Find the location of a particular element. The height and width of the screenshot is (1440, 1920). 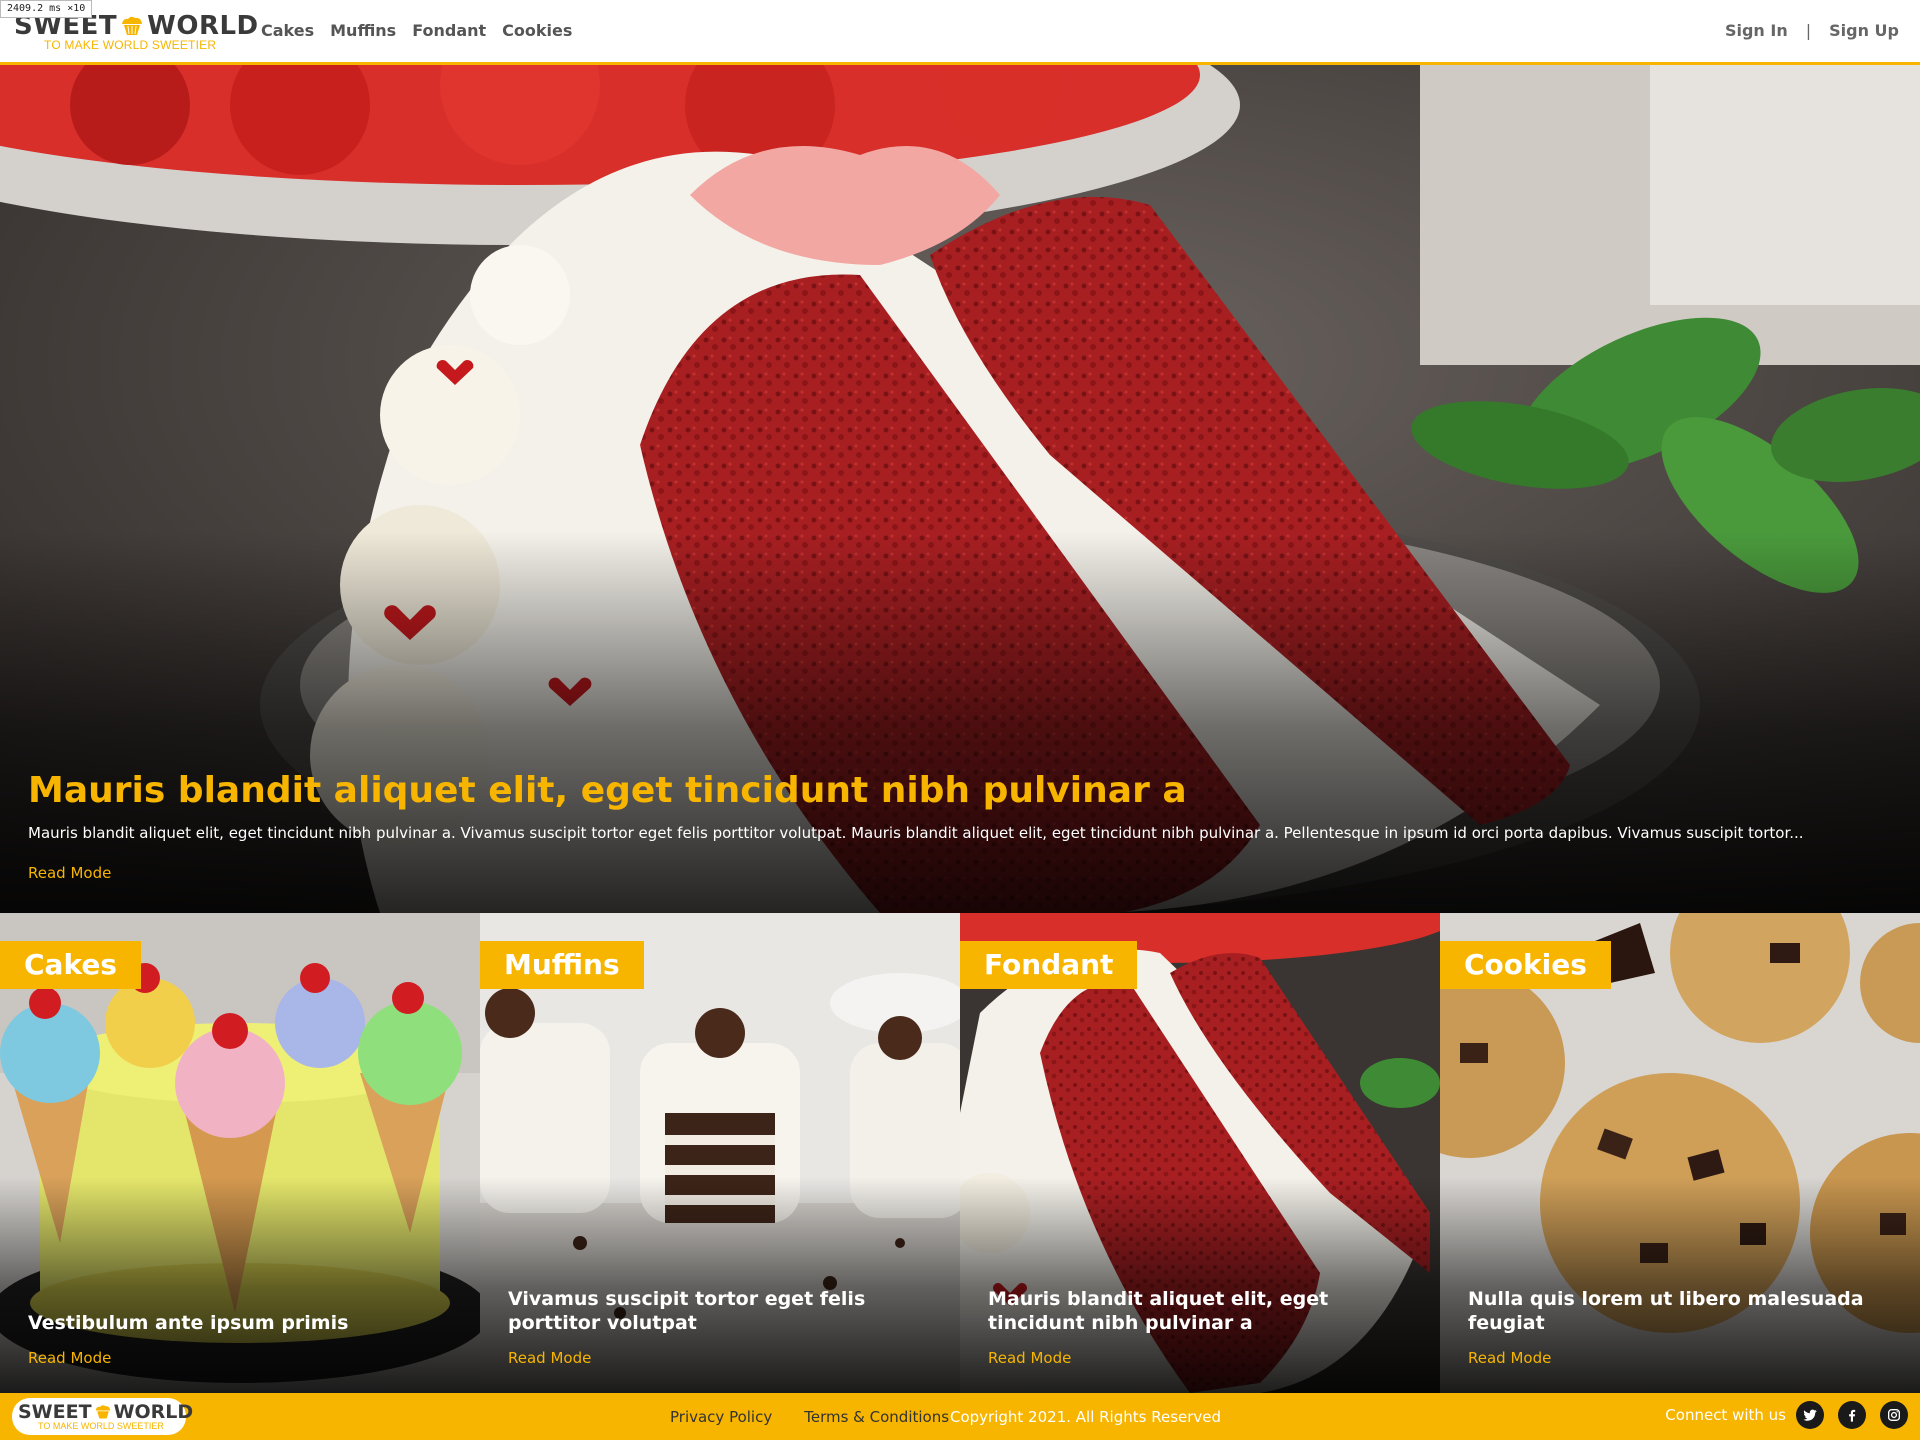

nav-item-muffins: Muffins is located at coordinates (363, 30).